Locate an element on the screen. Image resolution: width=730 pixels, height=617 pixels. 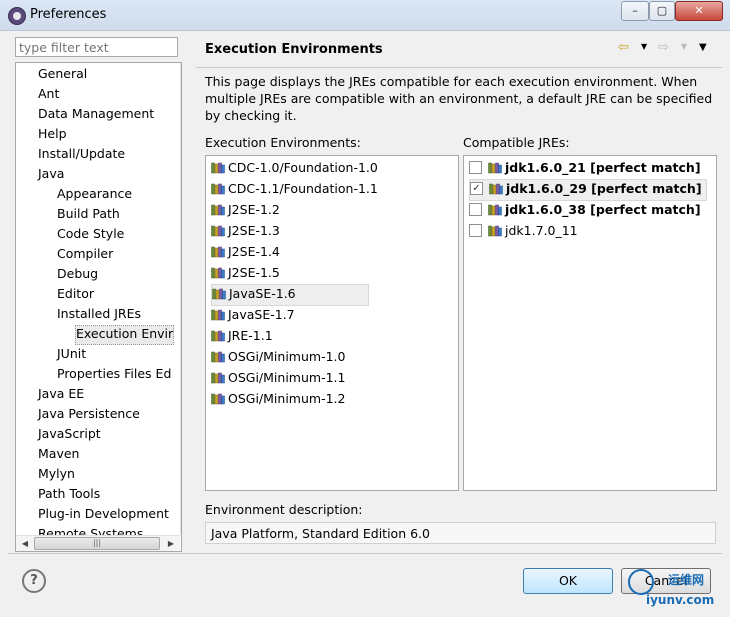
environment-item: J2SE-1.4 is located at coordinates (248, 252).